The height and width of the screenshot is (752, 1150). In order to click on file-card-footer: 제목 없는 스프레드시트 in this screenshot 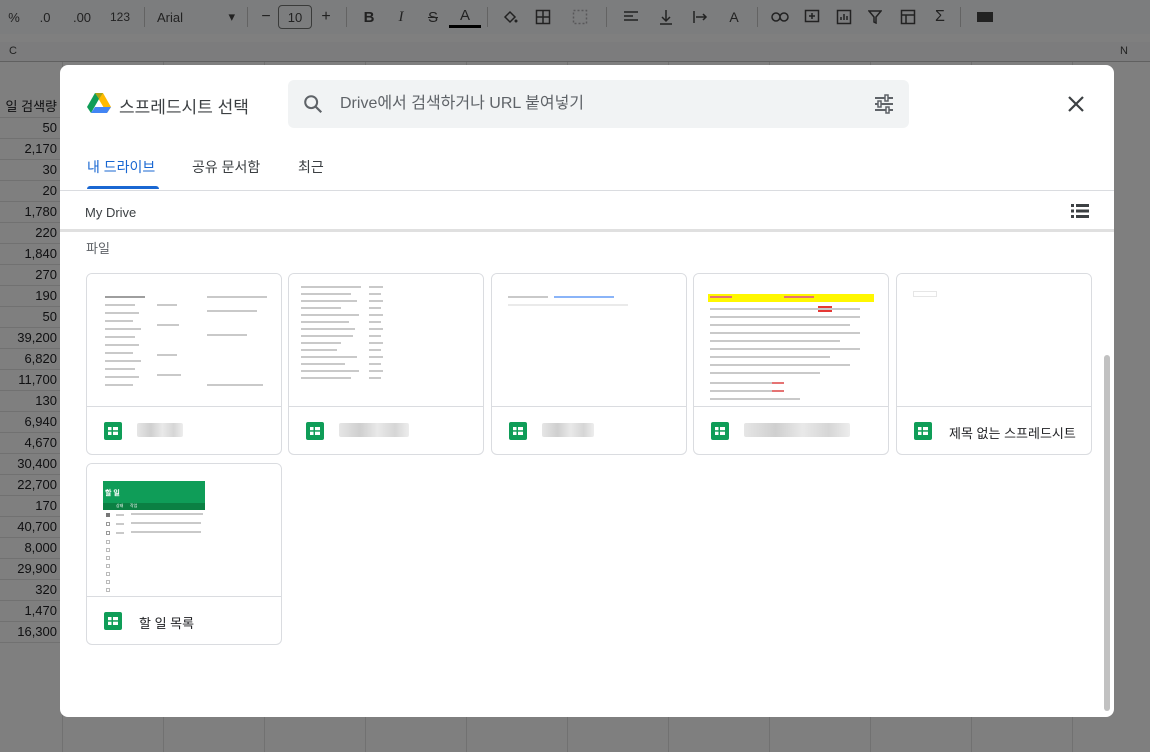, I will do `click(994, 430)`.